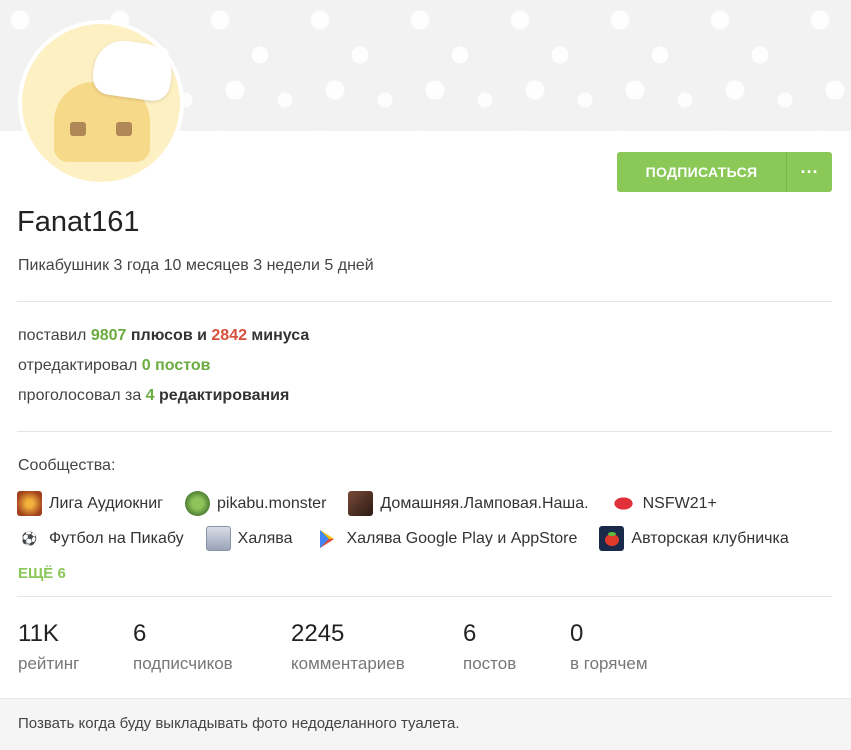 The height and width of the screenshot is (750, 851). Describe the element at coordinates (78, 222) in the screenshot. I see `username: Fanat161` at that location.